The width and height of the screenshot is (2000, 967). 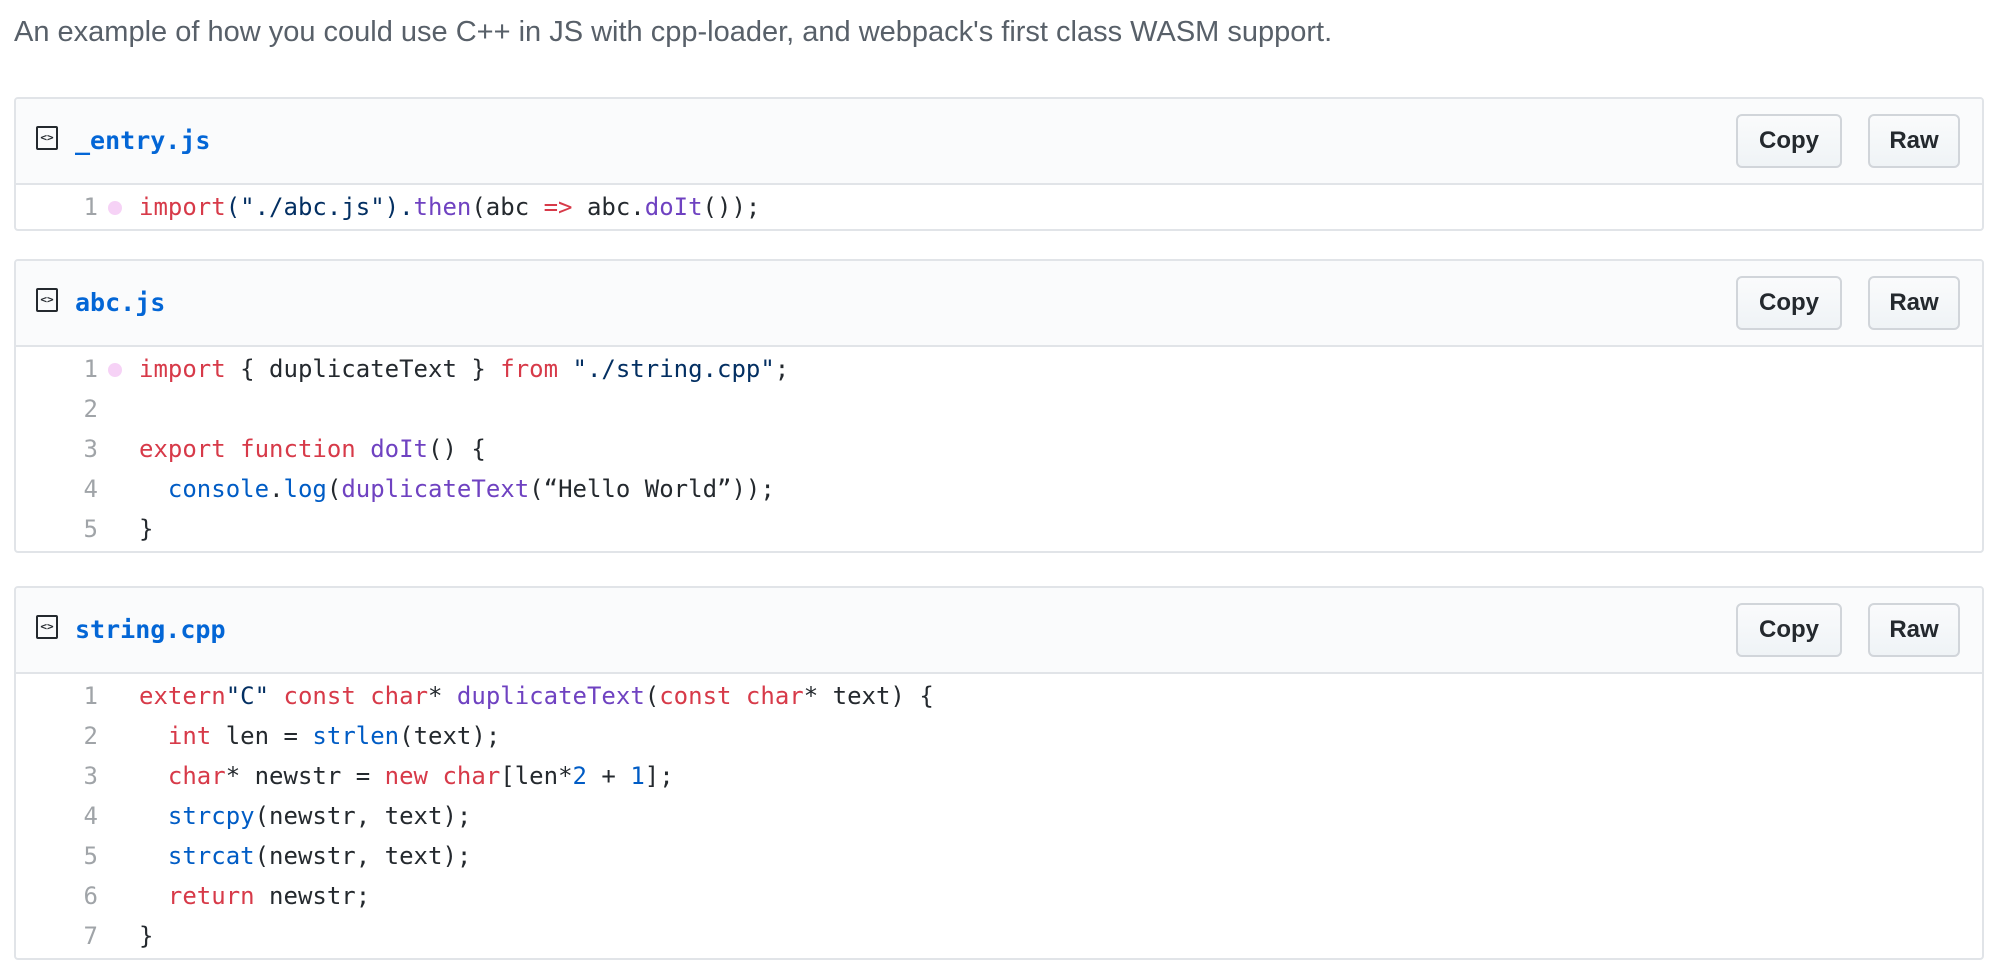 What do you see at coordinates (182, 449) in the screenshot?
I see `code-token: export` at bounding box center [182, 449].